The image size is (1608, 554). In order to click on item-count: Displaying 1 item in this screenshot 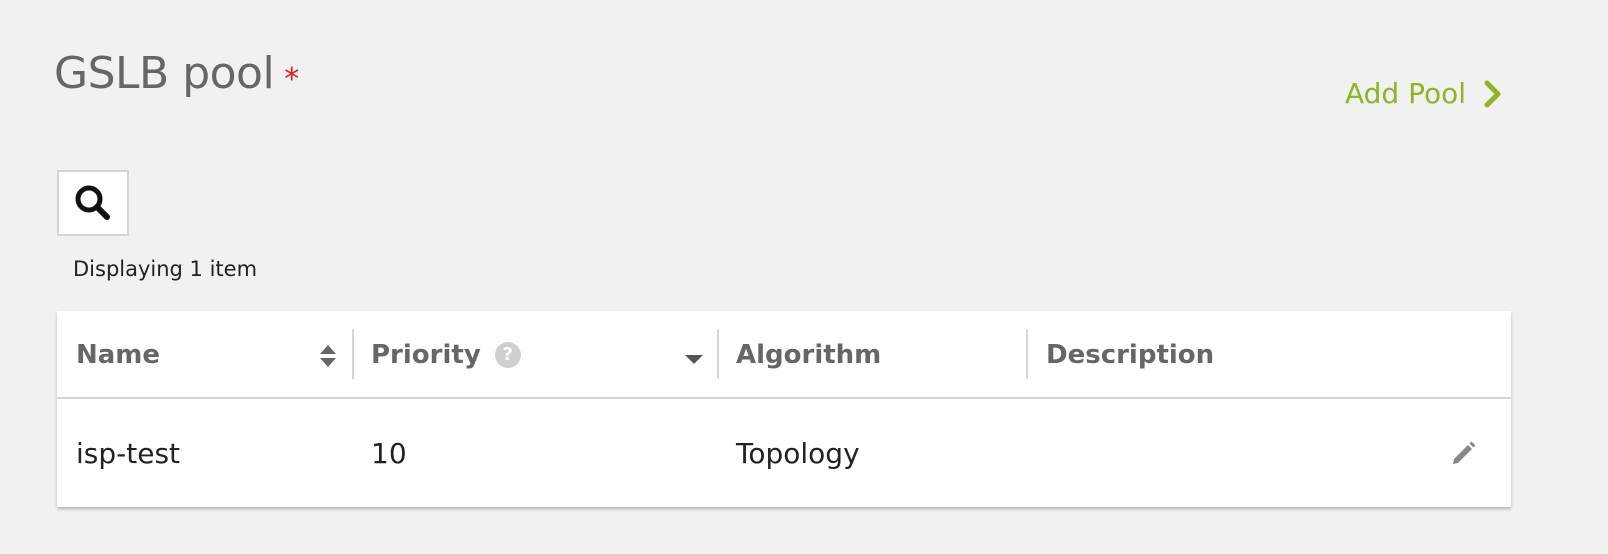, I will do `click(165, 269)`.